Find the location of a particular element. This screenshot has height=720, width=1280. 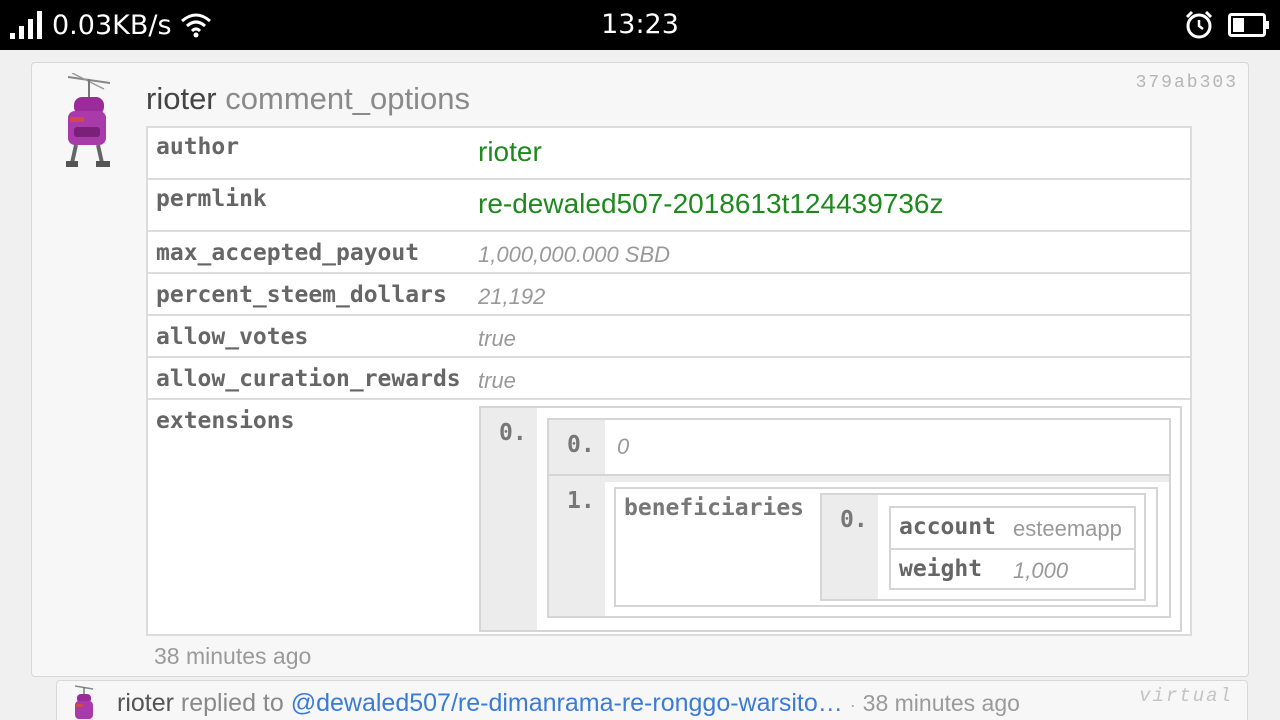

key-extensions: extensions is located at coordinates (225, 421).